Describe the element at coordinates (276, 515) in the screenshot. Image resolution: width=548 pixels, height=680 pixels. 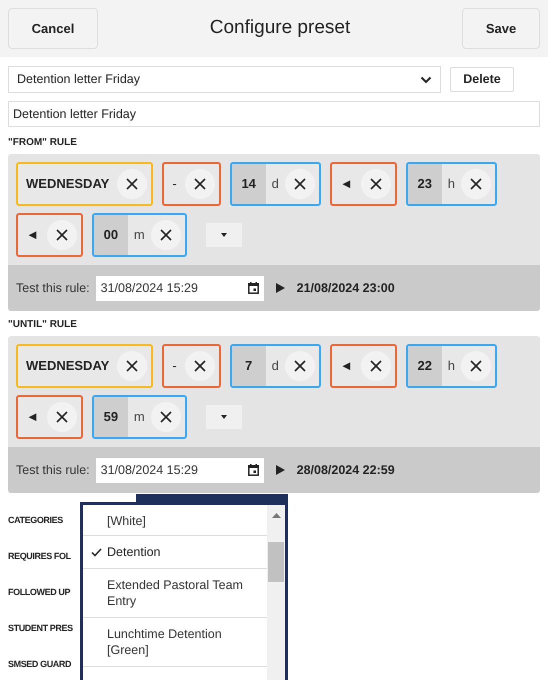
I see `scroll-up-icon` at that location.